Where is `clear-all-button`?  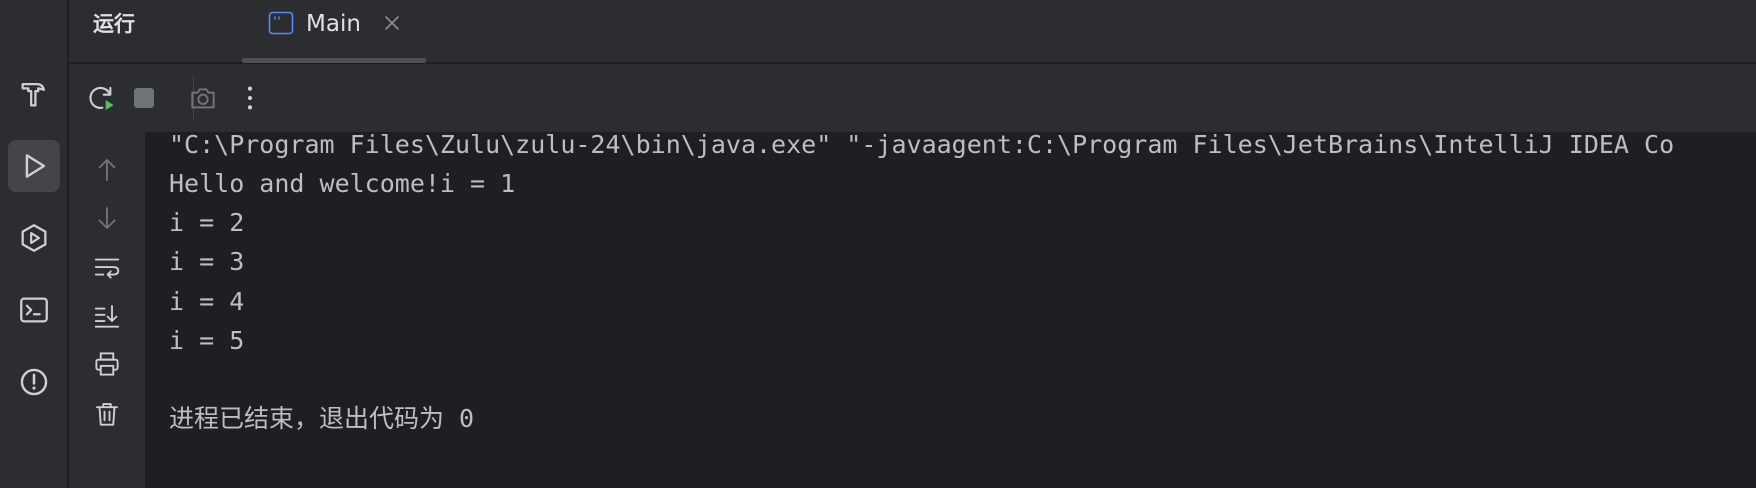
clear-all-button is located at coordinates (107, 414).